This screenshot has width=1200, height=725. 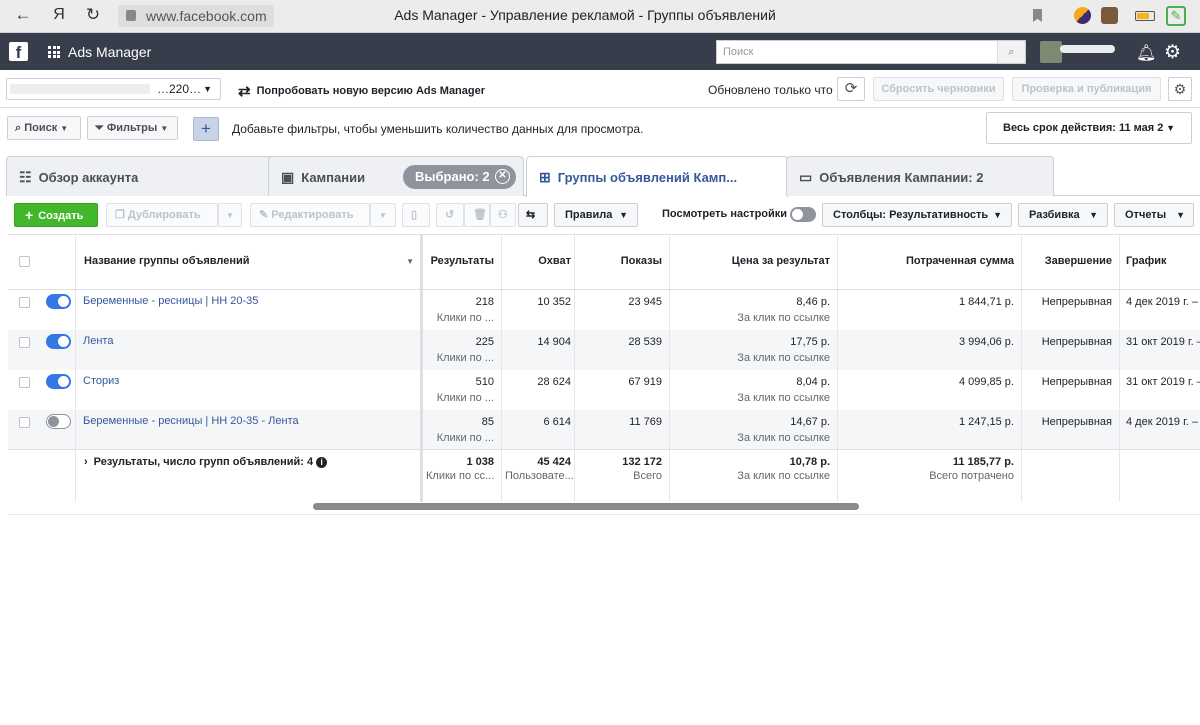 I want to click on review-publish-button: Проверка и публикация, so click(x=1086, y=89).